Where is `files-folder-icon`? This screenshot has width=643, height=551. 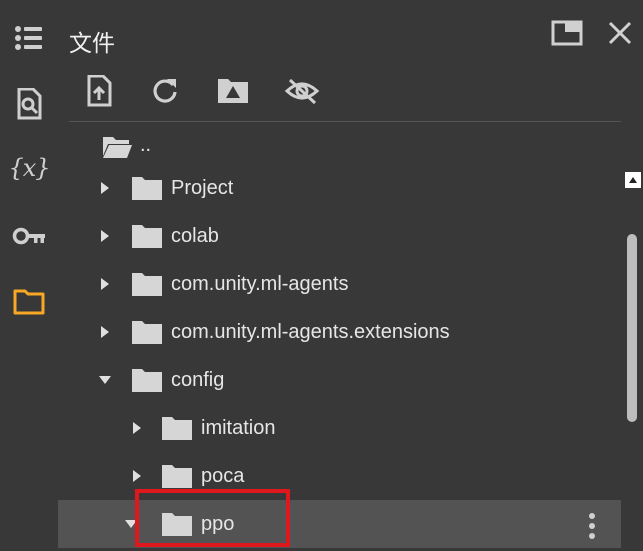
files-folder-icon is located at coordinates (29, 302).